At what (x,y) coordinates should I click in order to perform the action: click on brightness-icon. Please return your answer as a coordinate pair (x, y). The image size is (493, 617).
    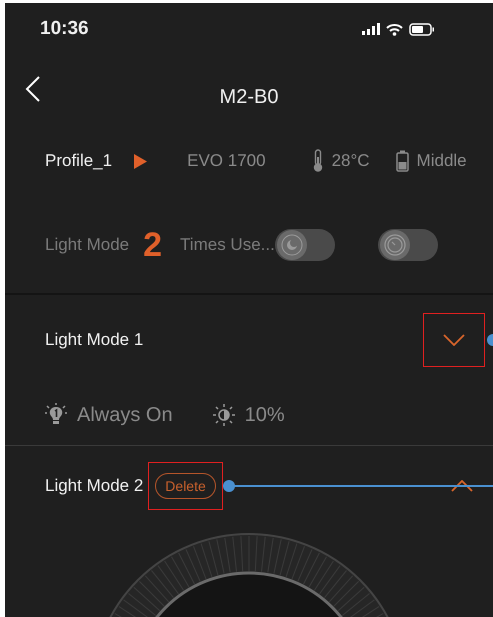
    Looking at the image, I should click on (223, 415).